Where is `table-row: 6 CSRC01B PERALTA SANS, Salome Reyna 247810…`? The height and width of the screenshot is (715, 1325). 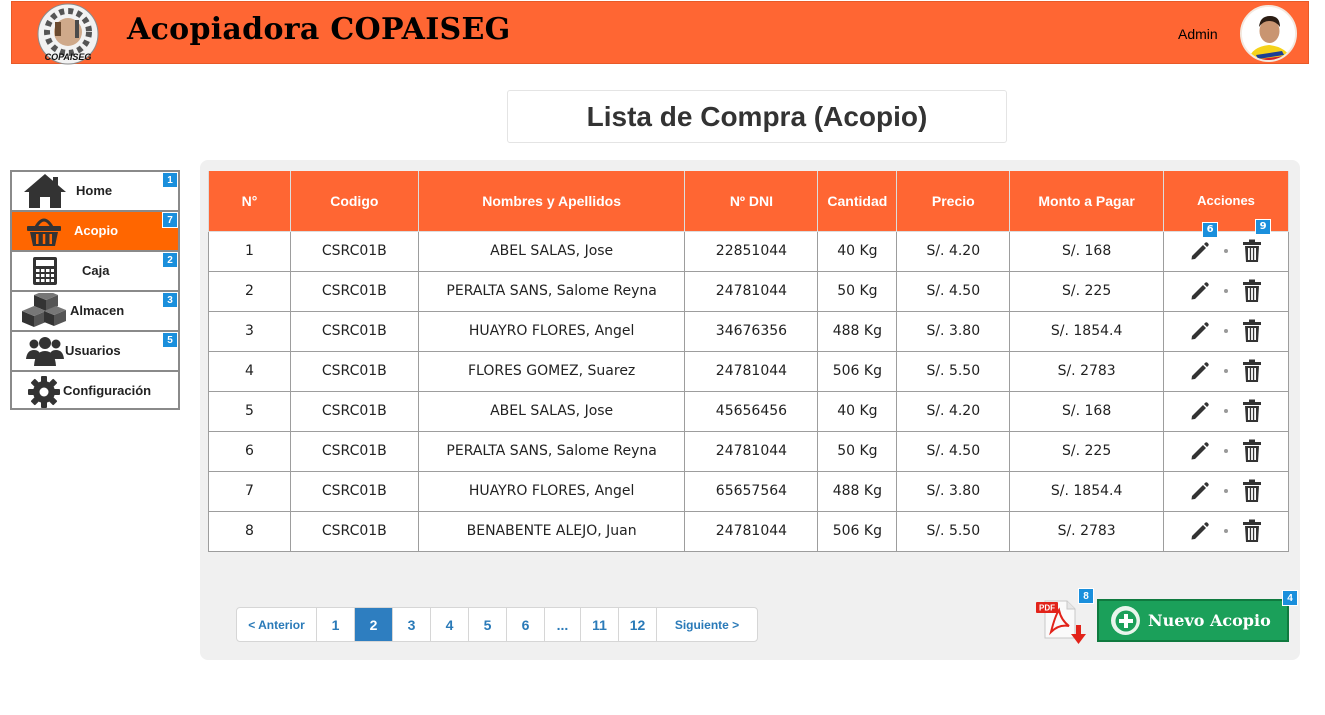 table-row: 6 CSRC01B PERALTA SANS, Salome Reyna 247810… is located at coordinates (748, 451).